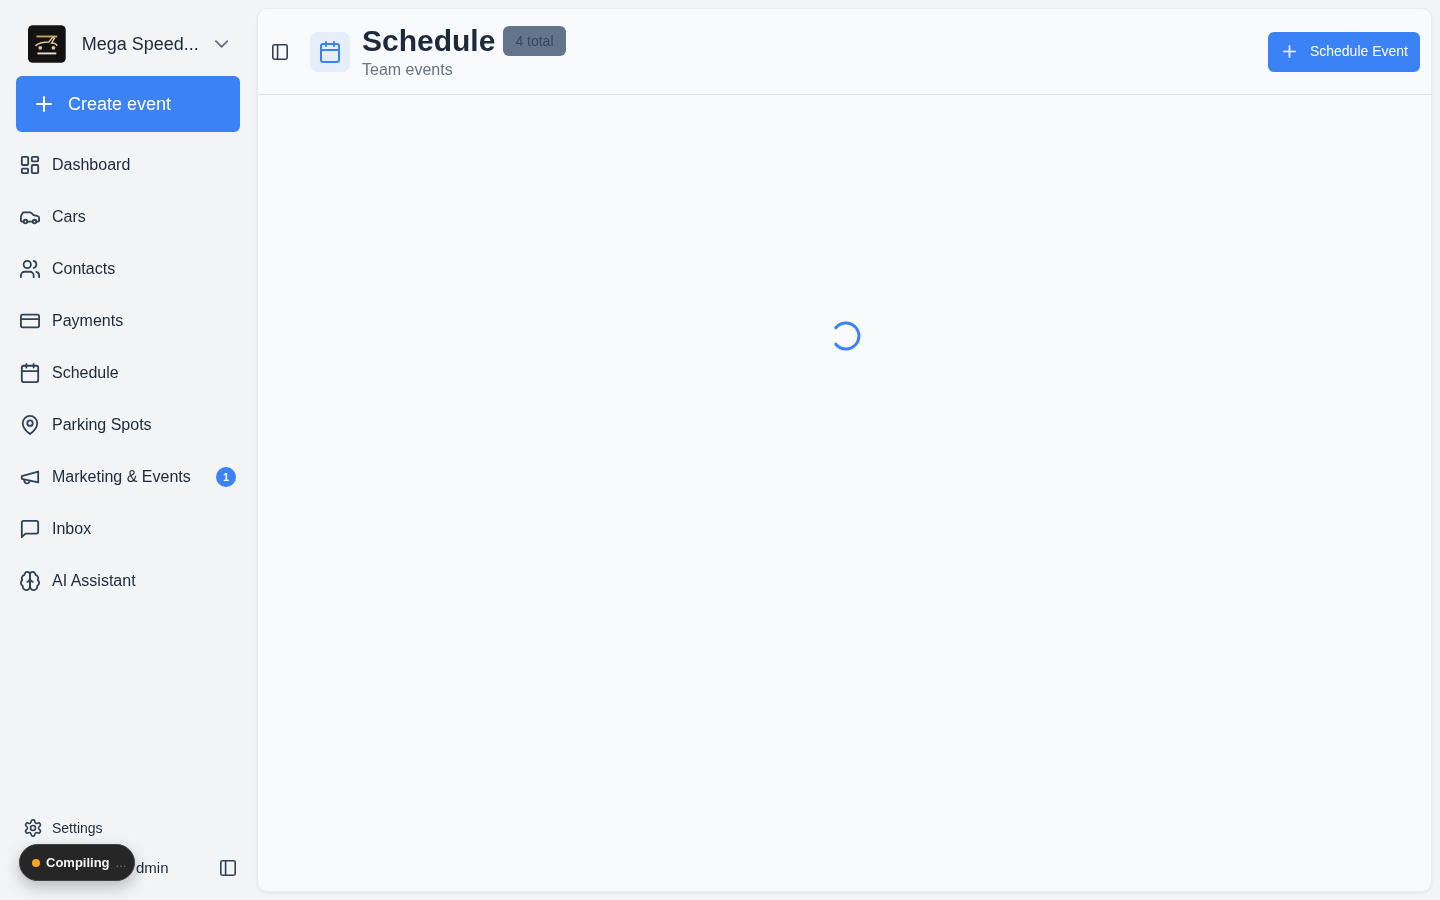  I want to click on nav-item: AI Assistant, so click(128, 581).